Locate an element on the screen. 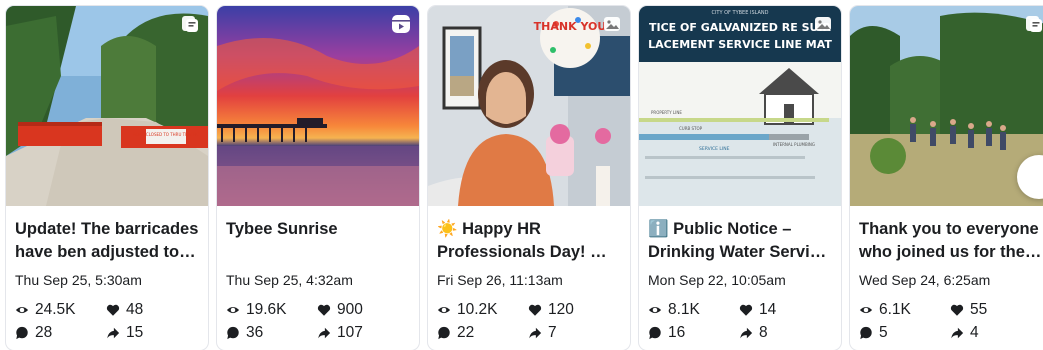 The image size is (1043, 350). views-count: 6.1K is located at coordinates (895, 309).